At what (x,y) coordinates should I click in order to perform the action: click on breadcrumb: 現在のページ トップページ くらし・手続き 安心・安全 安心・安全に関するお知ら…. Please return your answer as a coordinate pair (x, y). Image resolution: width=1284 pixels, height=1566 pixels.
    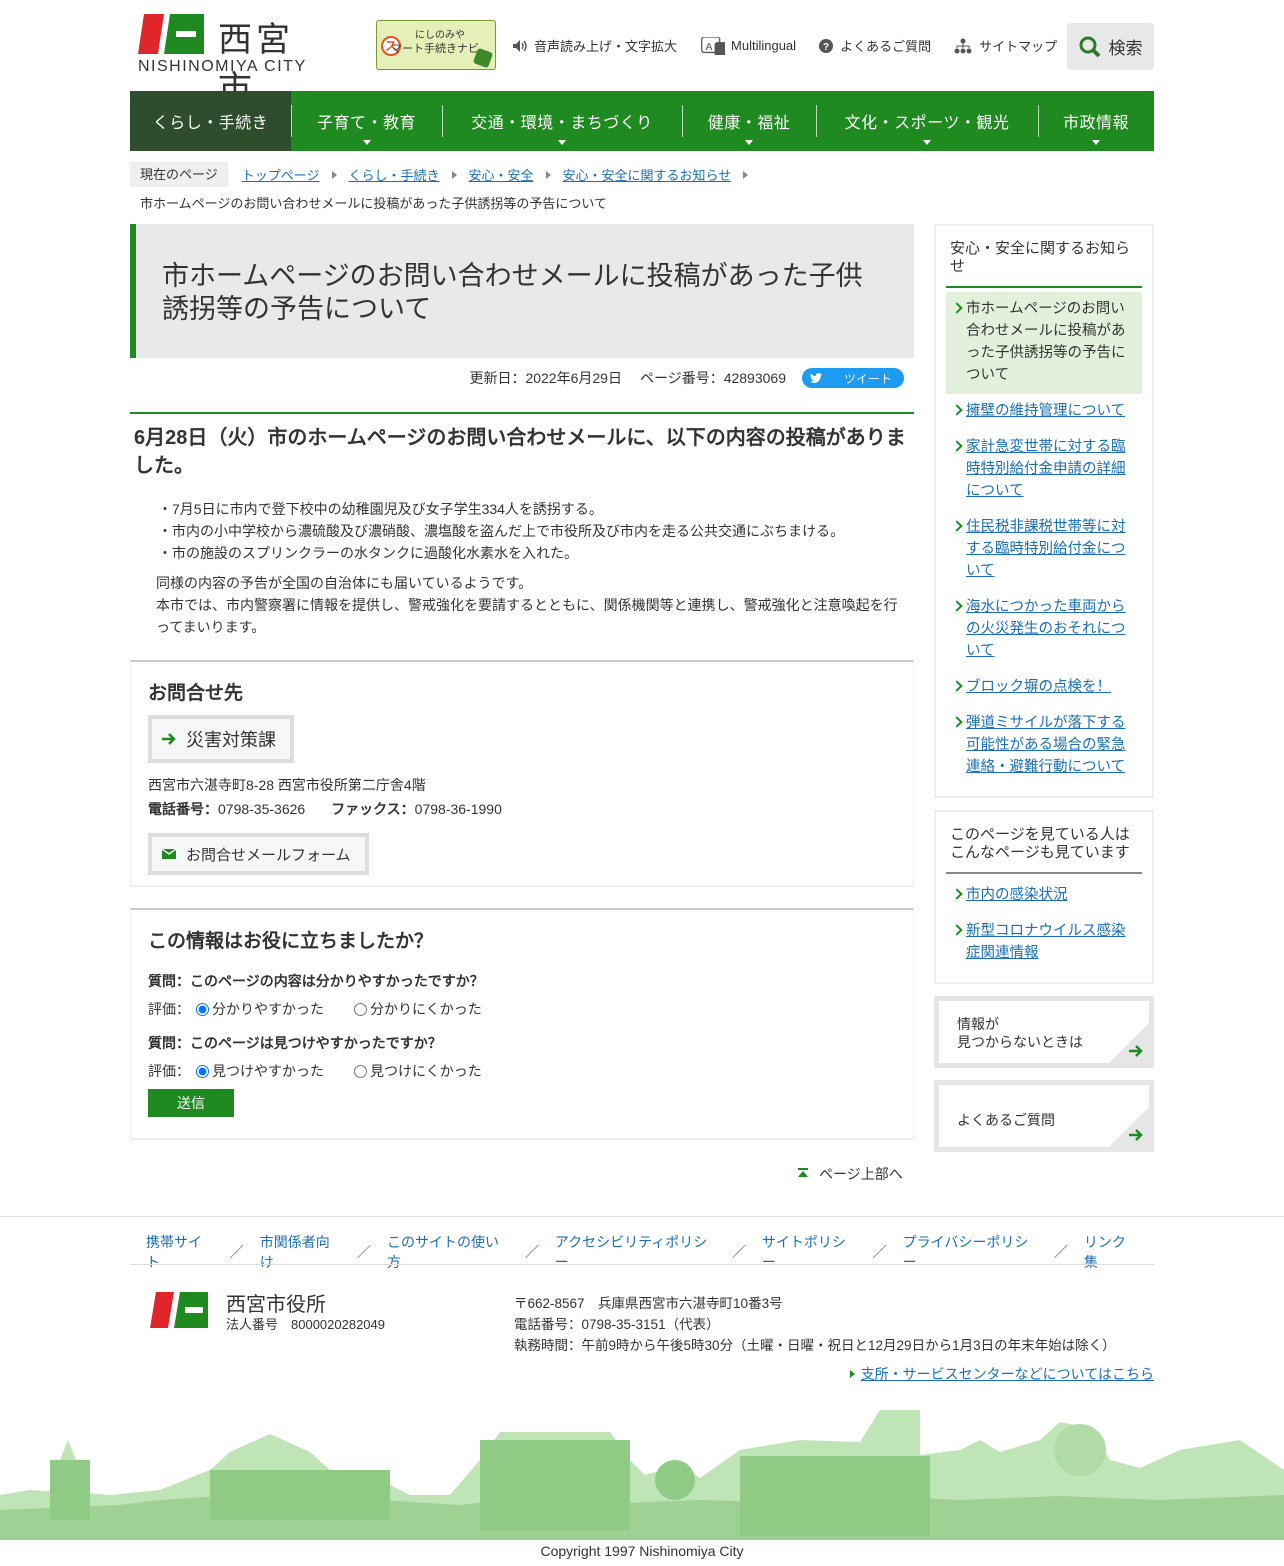
    Looking at the image, I should click on (642, 190).